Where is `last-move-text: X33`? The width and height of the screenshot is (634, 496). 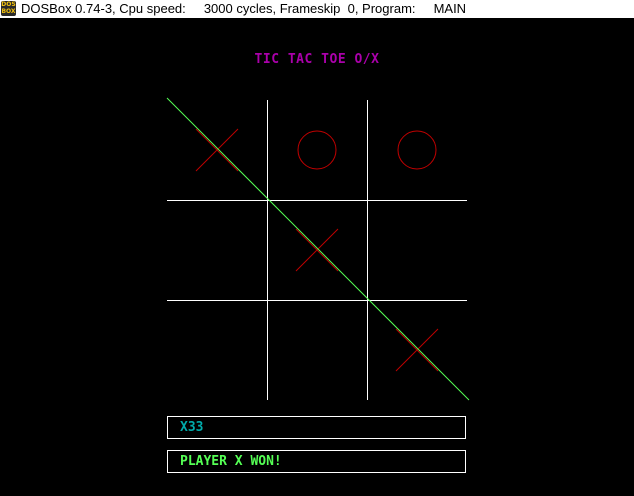 last-move-text: X33 is located at coordinates (192, 427).